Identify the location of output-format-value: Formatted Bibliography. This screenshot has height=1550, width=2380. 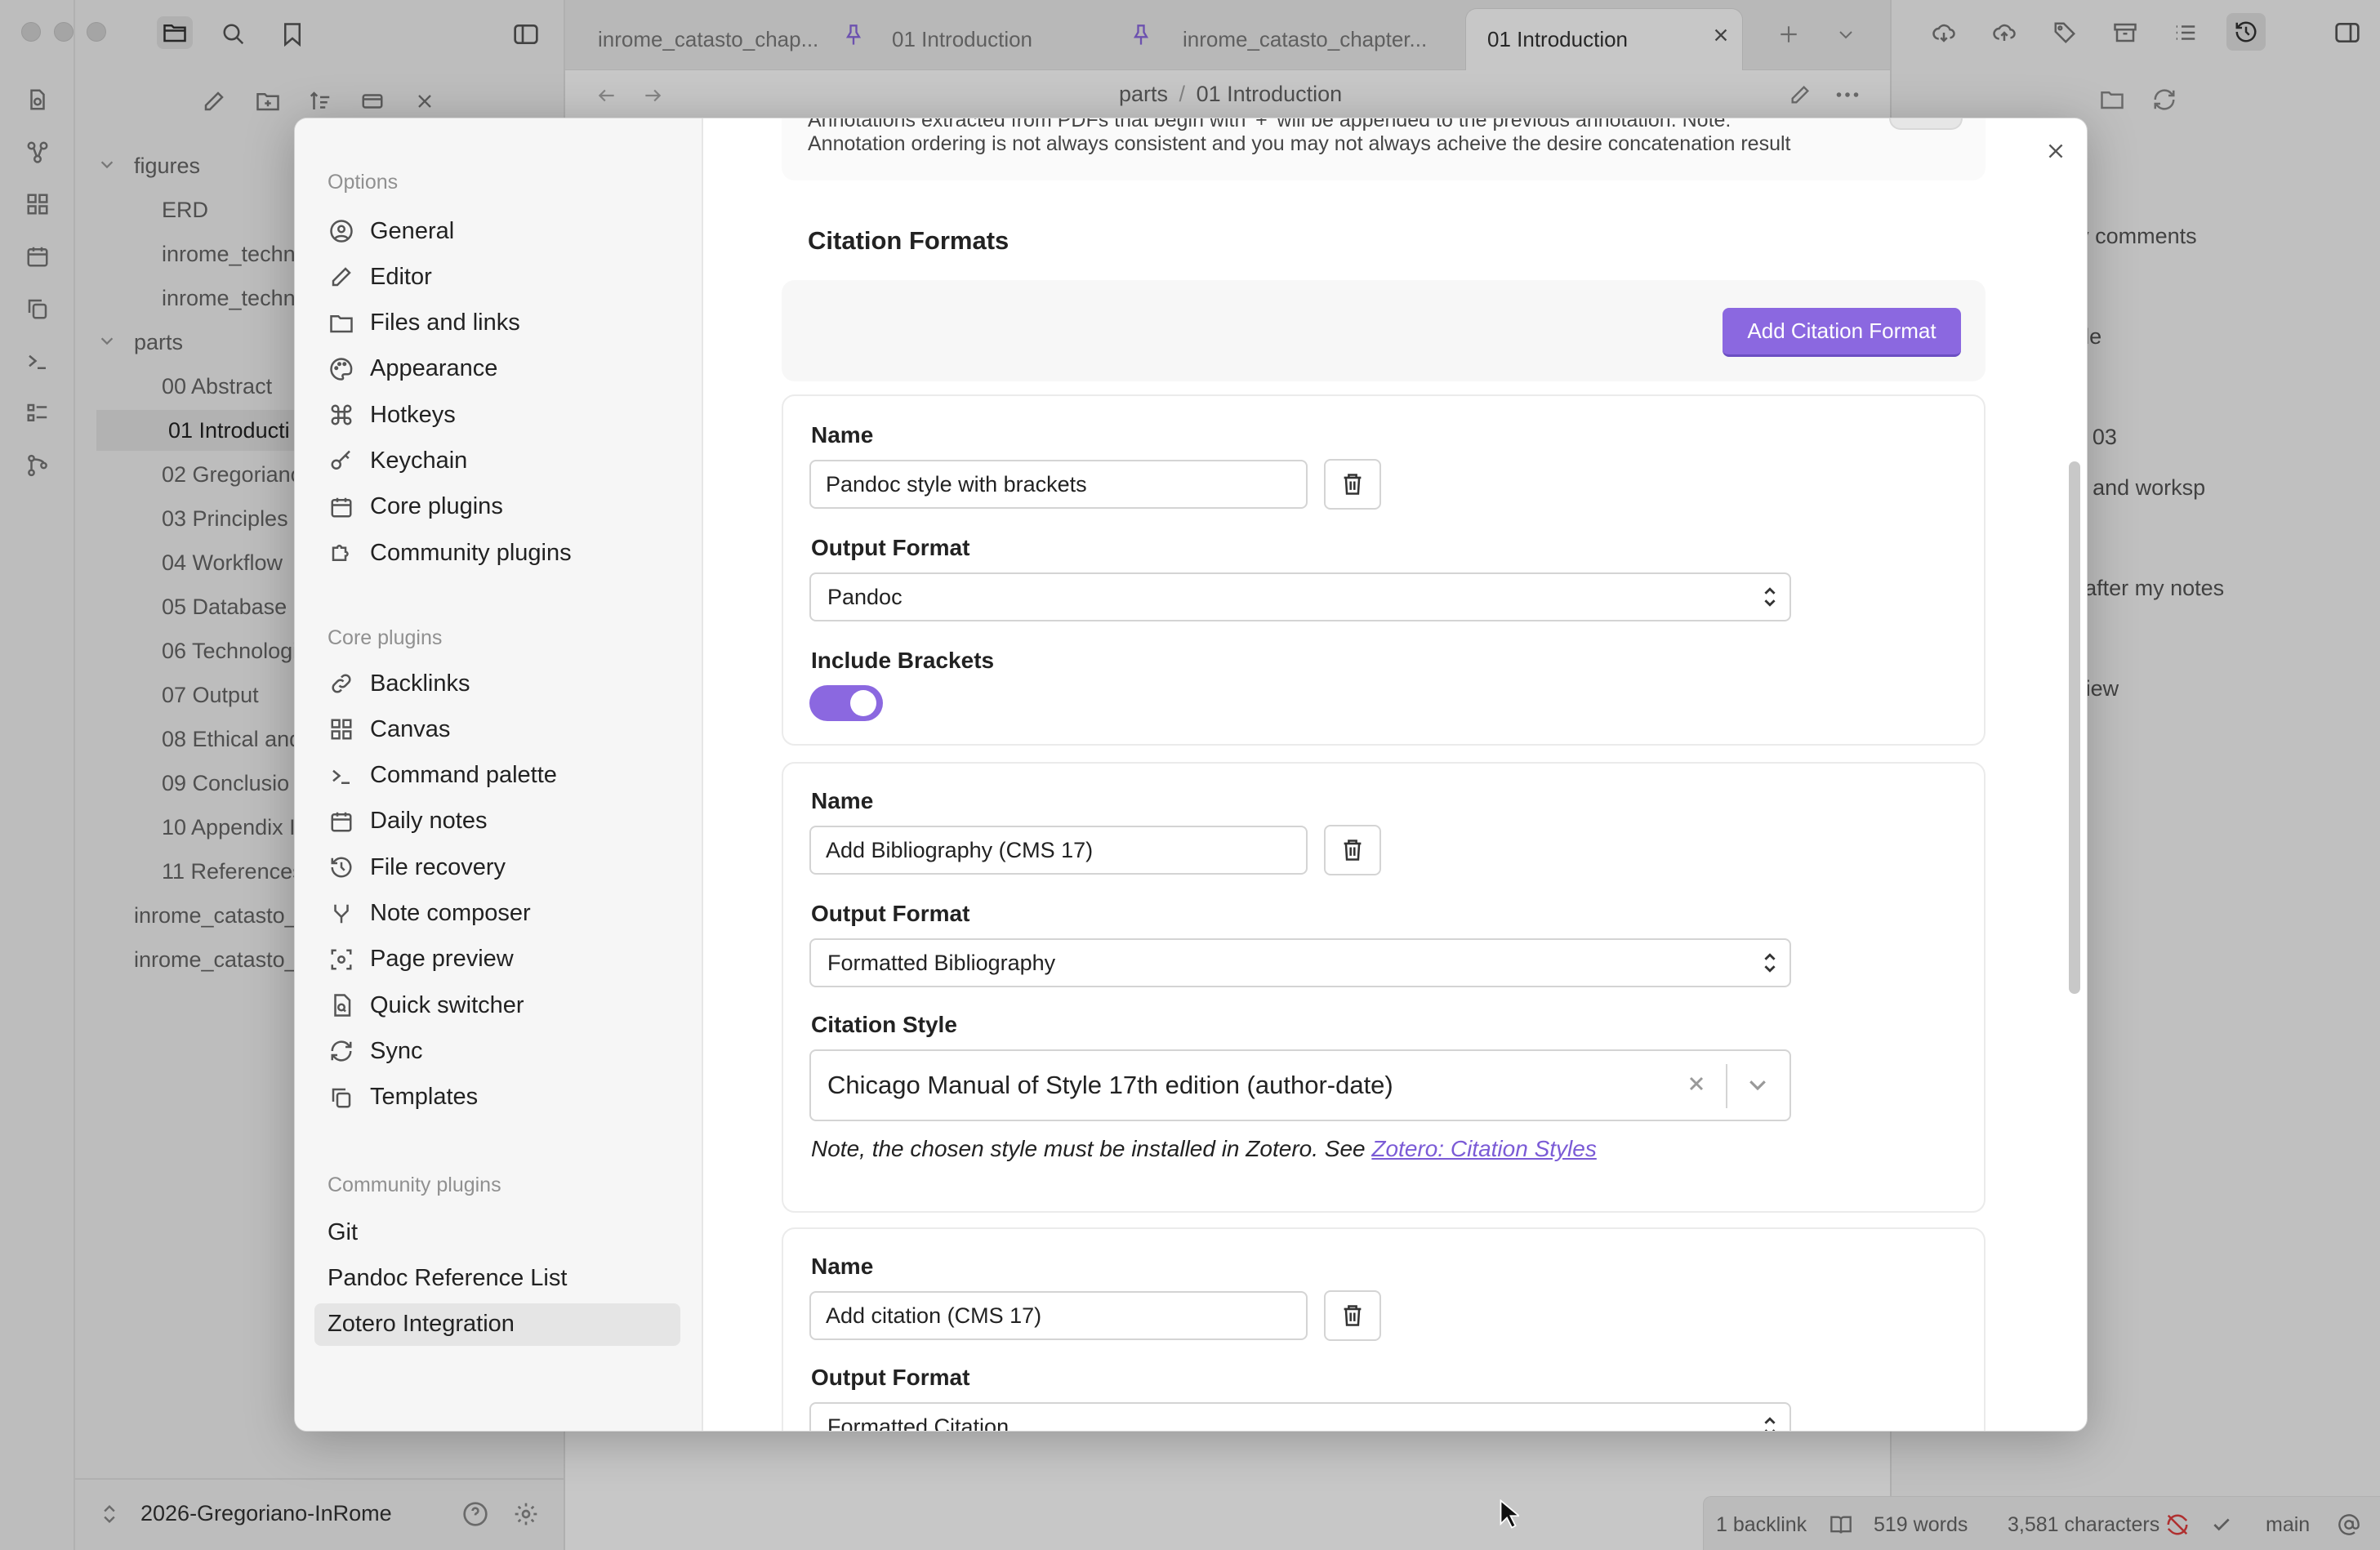
(941, 963).